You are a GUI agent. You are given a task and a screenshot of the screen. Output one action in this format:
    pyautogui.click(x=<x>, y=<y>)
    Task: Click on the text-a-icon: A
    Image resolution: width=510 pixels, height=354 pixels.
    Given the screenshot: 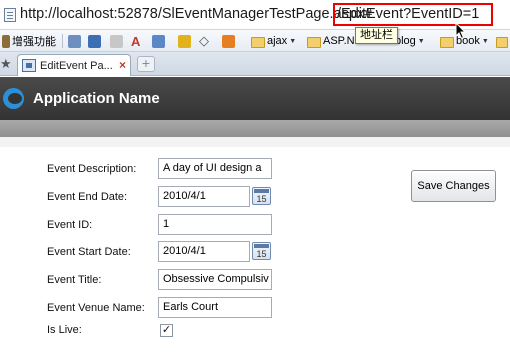 What is the action you would take?
    pyautogui.click(x=136, y=41)
    